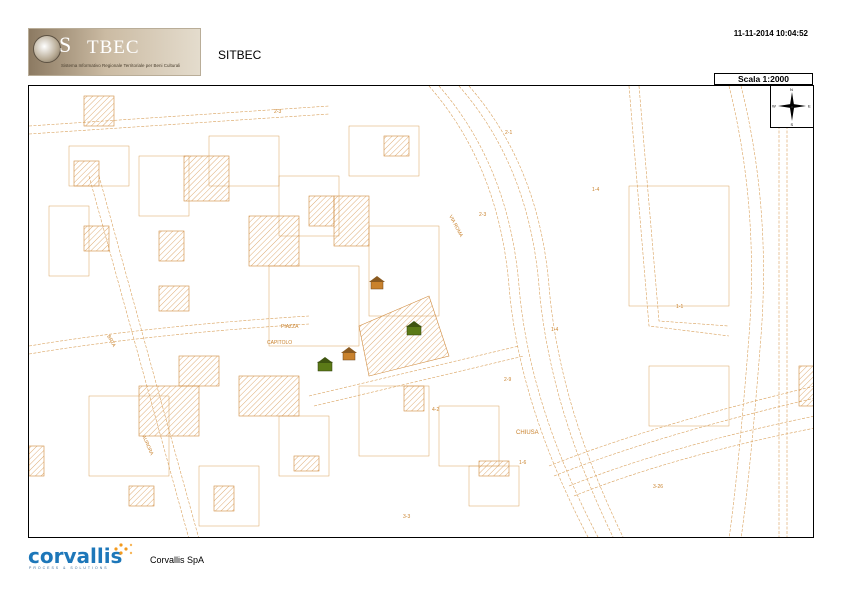 The image size is (842, 595). Describe the element at coordinates (527, 433) in the screenshot. I see `place-label-chiusa: CHIUSA` at that location.